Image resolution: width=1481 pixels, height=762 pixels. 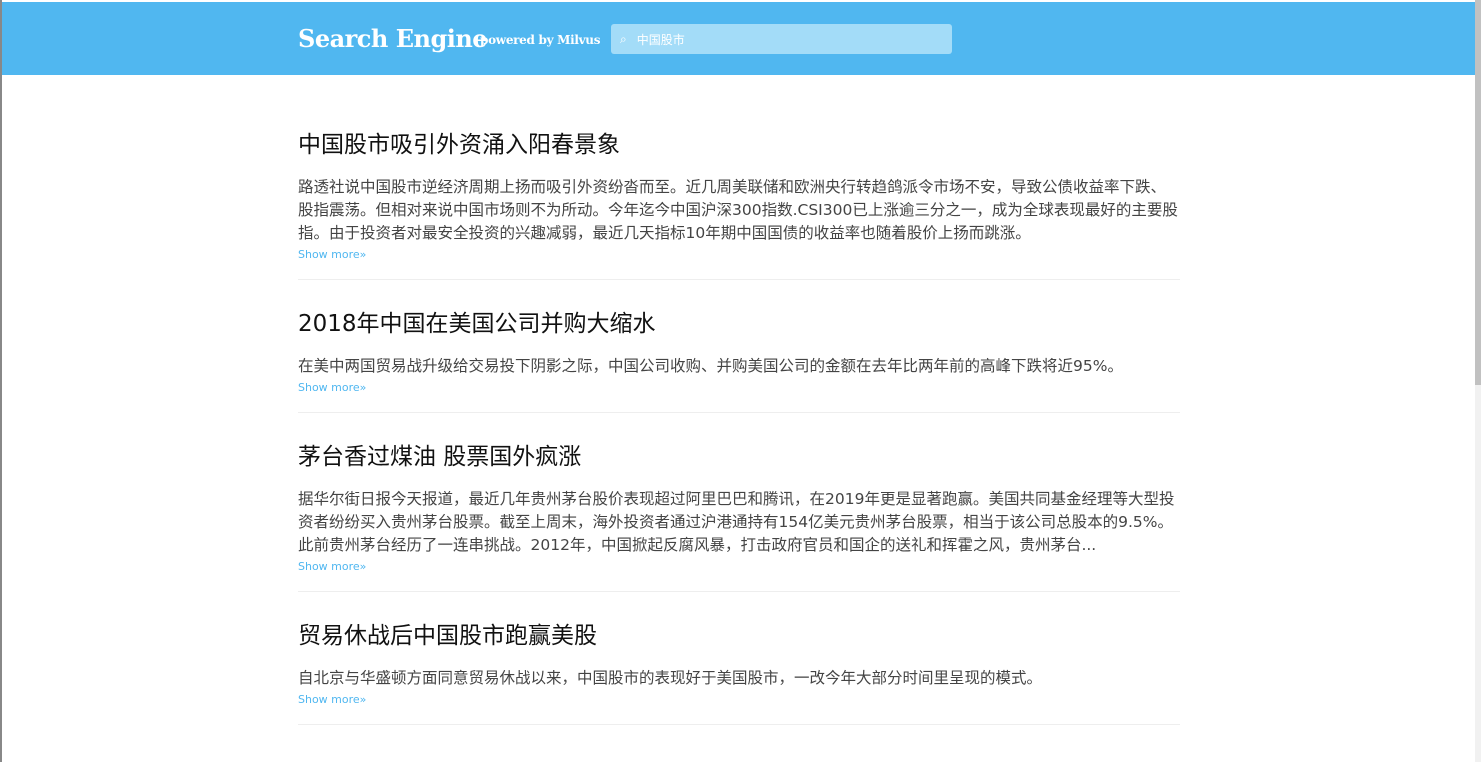 I want to click on result-title: 2018年中国在美国公司并购大缩水, so click(x=739, y=324).